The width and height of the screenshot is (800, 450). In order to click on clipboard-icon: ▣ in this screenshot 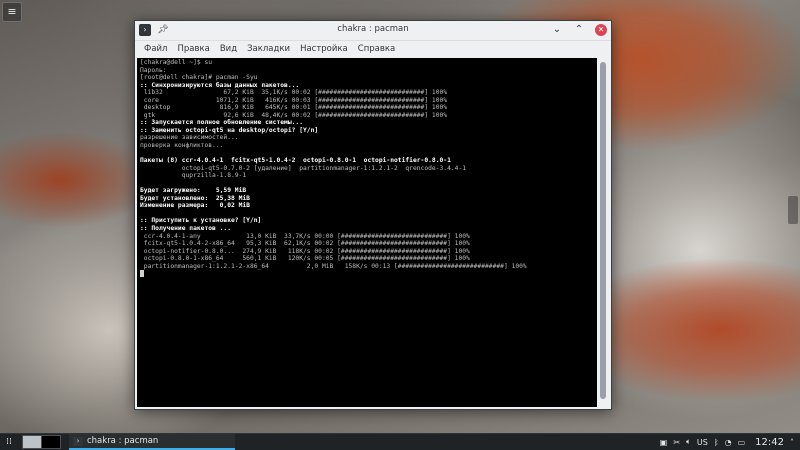, I will do `click(664, 442)`.